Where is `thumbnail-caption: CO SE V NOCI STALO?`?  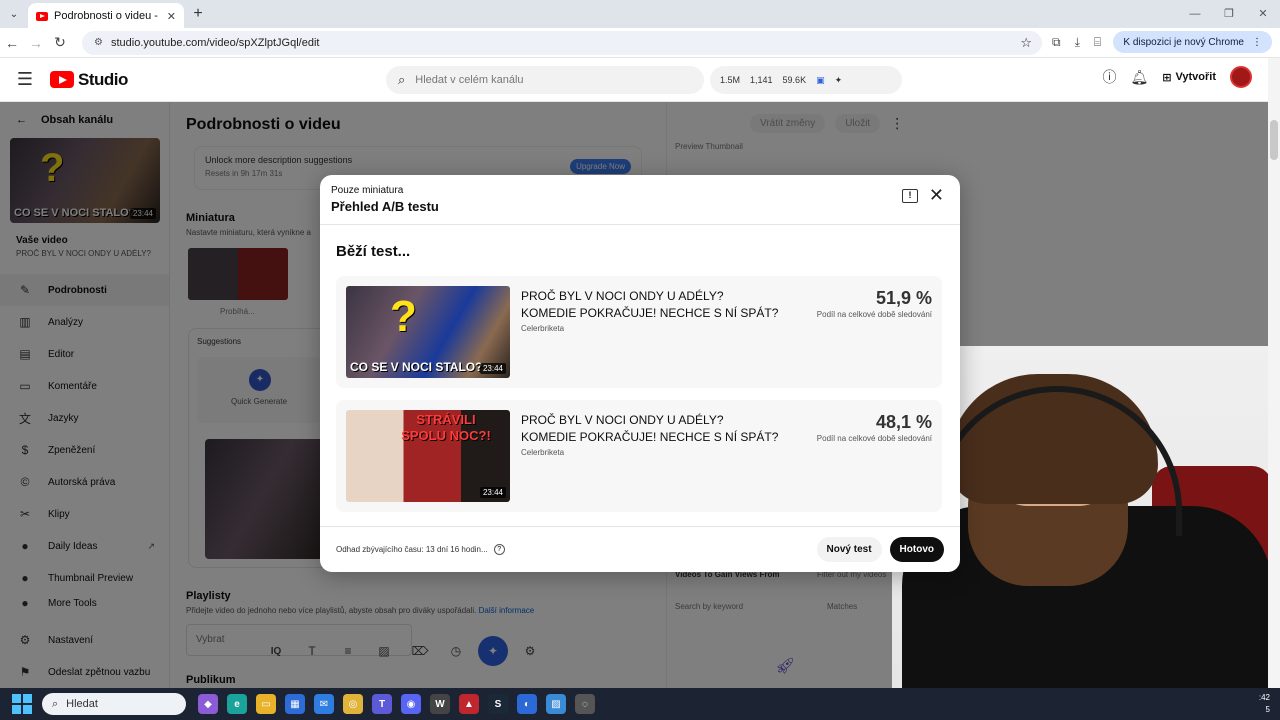
thumbnail-caption: CO SE V NOCI STALO? is located at coordinates (416, 367).